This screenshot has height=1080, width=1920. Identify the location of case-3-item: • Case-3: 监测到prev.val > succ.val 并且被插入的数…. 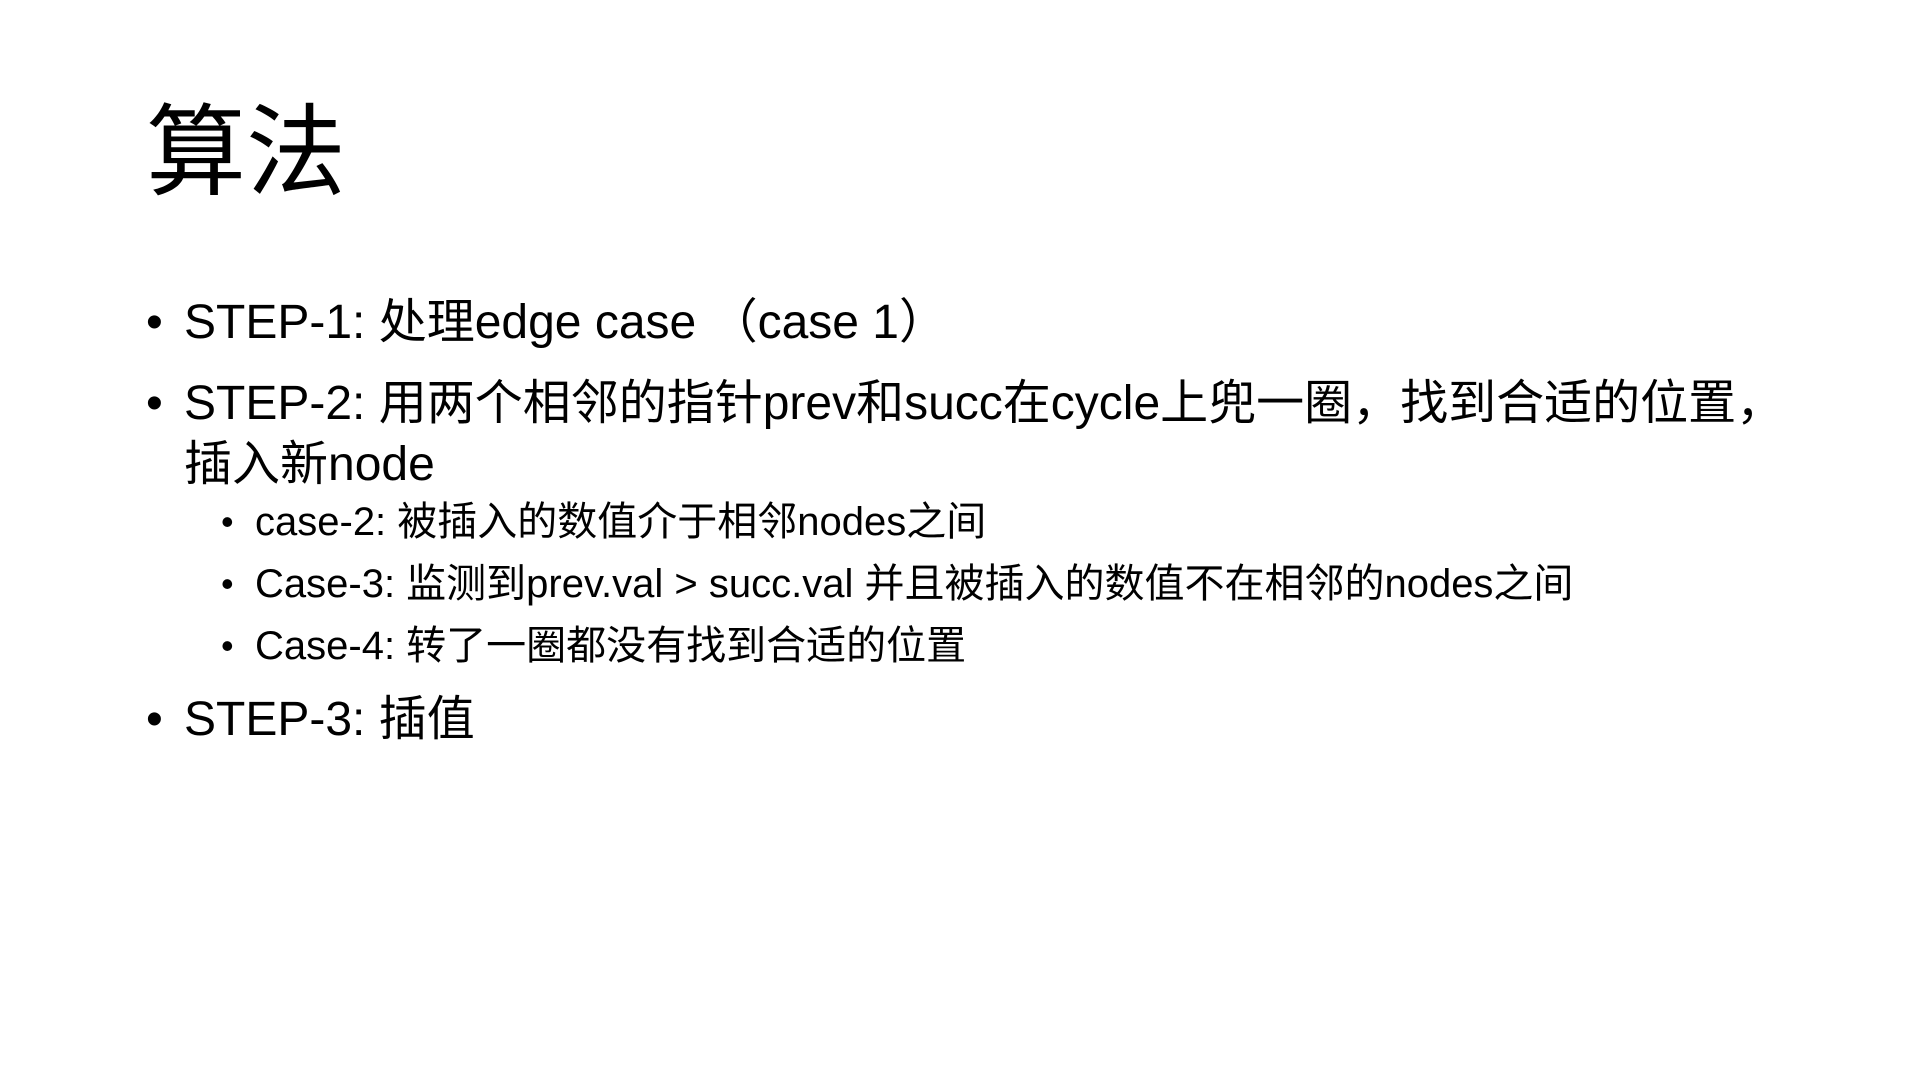
(966, 584).